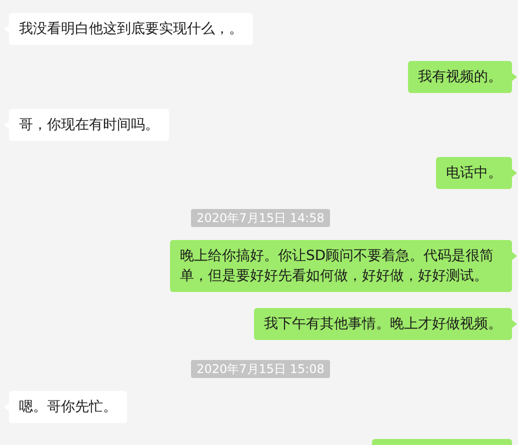 The height and width of the screenshot is (445, 518). What do you see at coordinates (260, 369) in the screenshot?
I see `timestamp: 2020年7月15日 15:08` at bounding box center [260, 369].